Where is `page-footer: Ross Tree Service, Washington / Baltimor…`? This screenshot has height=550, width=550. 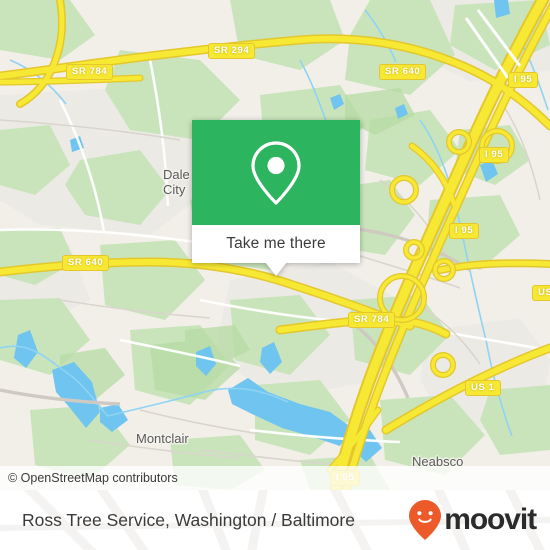
page-footer: Ross Tree Service, Washington / Baltimor… is located at coordinates (275, 520).